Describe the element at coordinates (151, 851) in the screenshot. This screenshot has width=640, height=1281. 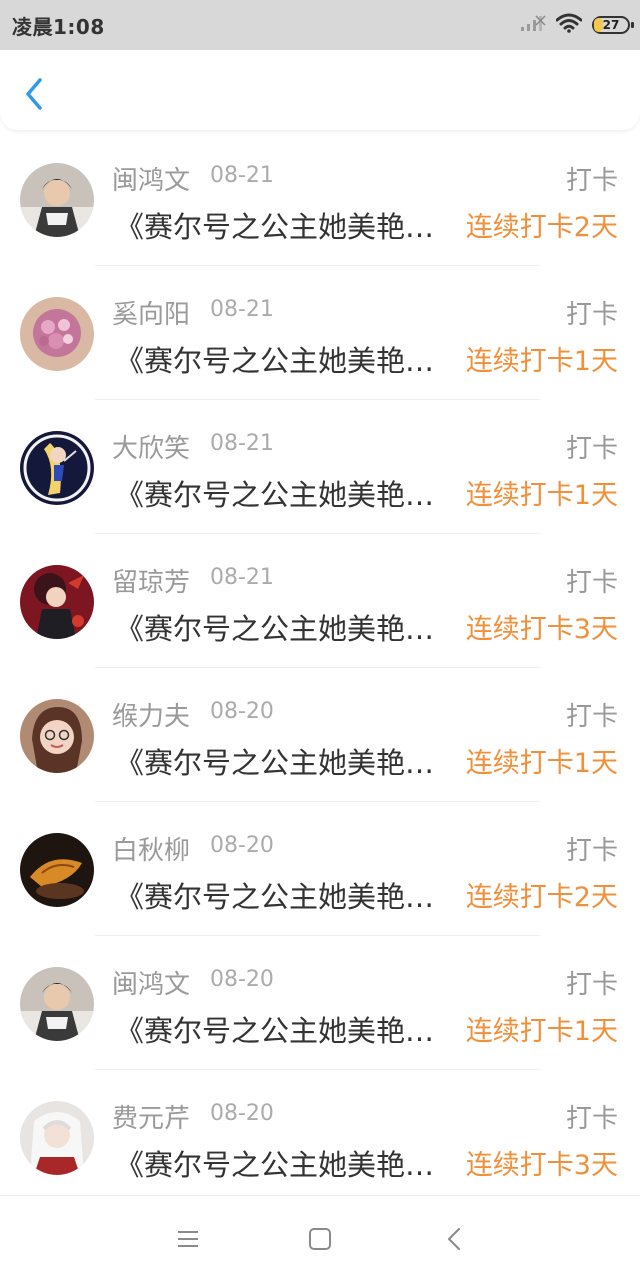
I see `user-name: 白秋柳` at that location.